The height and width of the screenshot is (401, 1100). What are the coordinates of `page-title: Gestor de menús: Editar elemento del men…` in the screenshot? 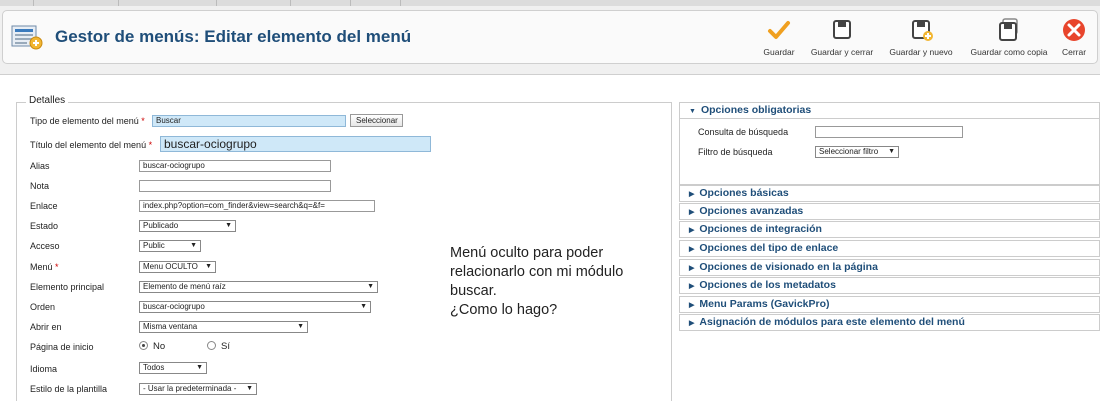 It's located at (233, 36).